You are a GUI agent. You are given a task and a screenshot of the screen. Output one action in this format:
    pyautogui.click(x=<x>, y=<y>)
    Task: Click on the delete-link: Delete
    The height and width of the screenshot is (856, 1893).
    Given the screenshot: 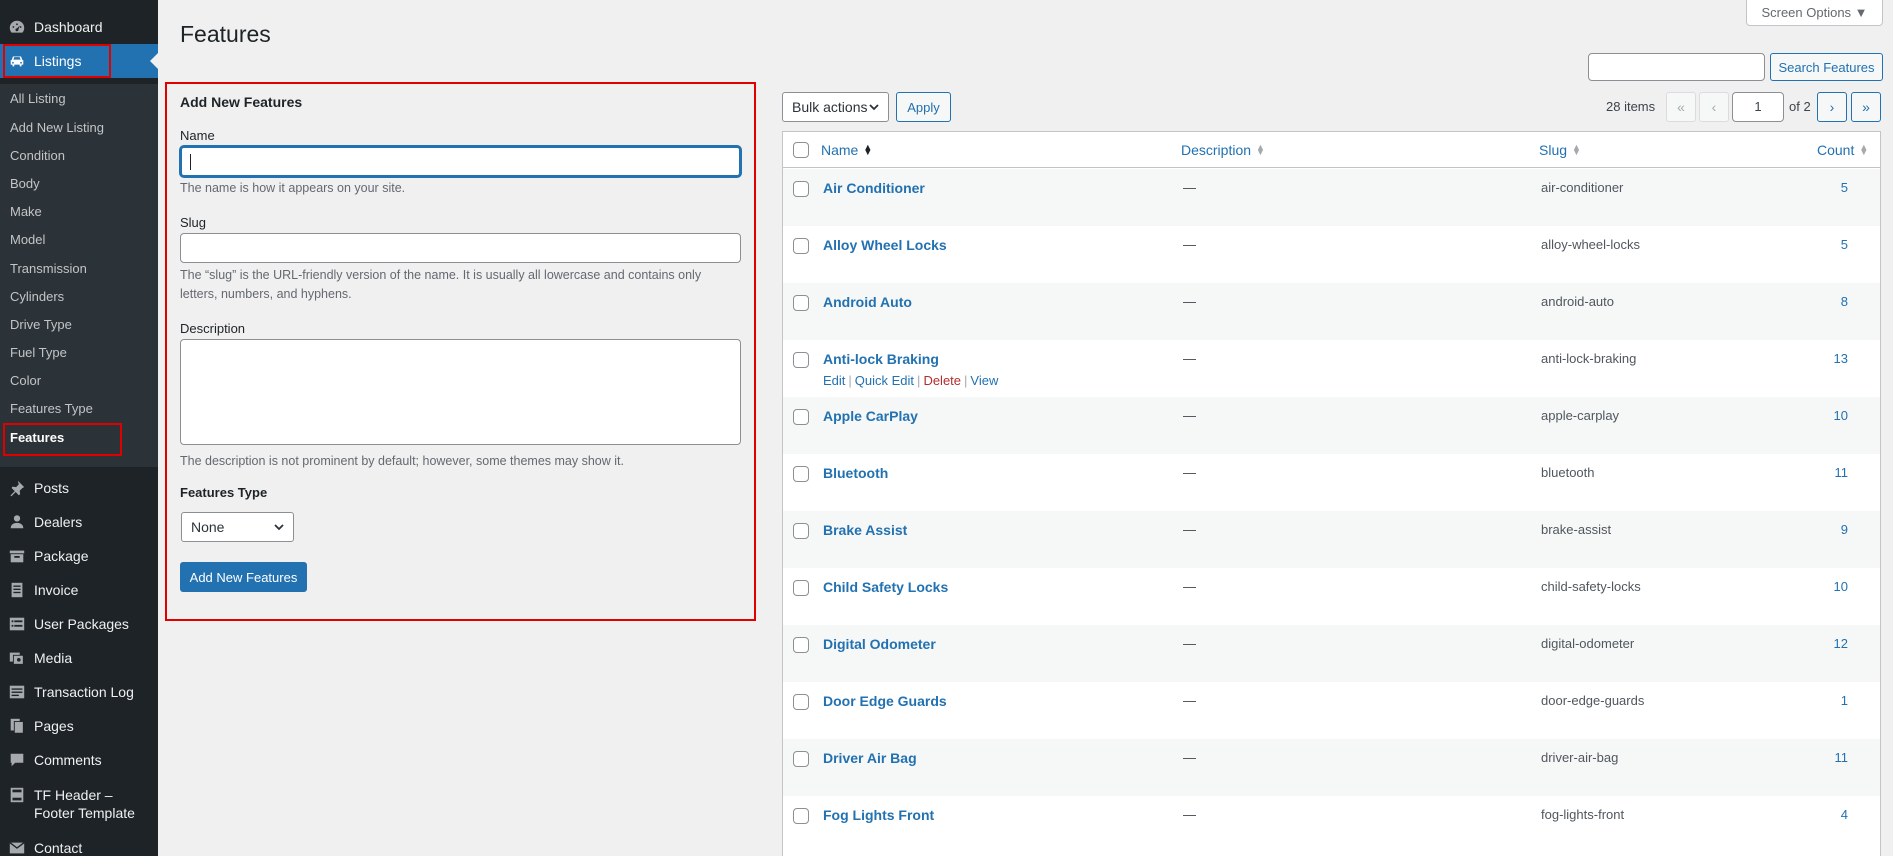 What is the action you would take?
    pyautogui.click(x=942, y=380)
    